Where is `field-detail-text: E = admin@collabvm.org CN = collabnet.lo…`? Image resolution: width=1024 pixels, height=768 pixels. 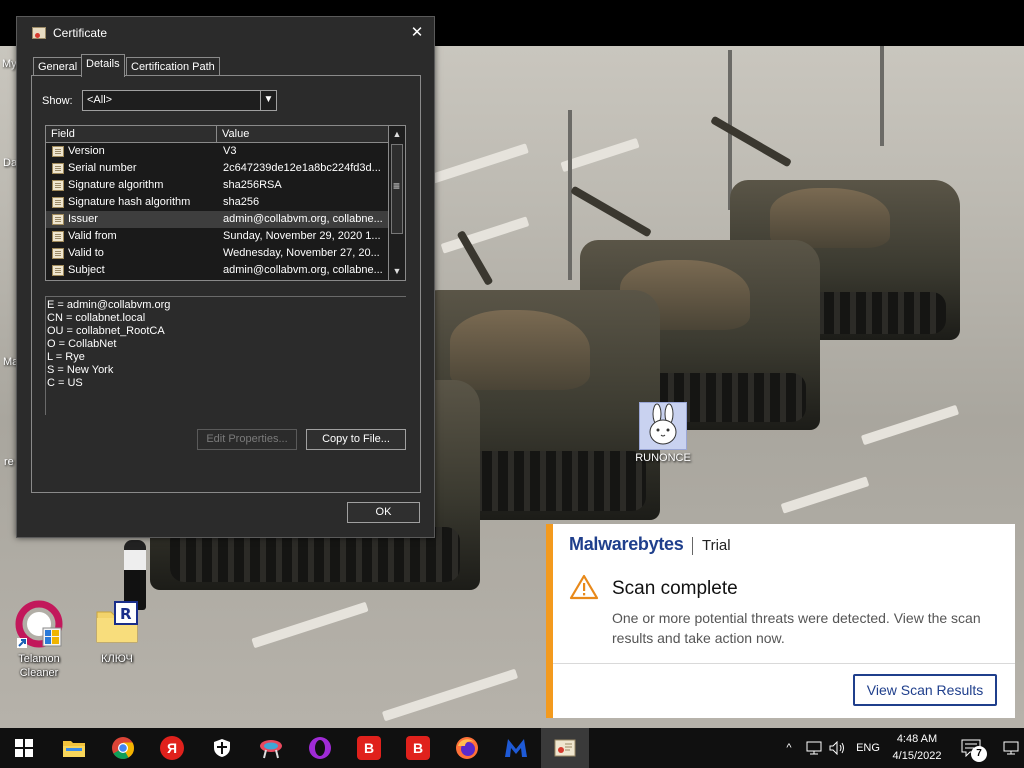
field-detail-text: E = admin@collabvm.org CN = collabnet.lo… is located at coordinates (225, 356).